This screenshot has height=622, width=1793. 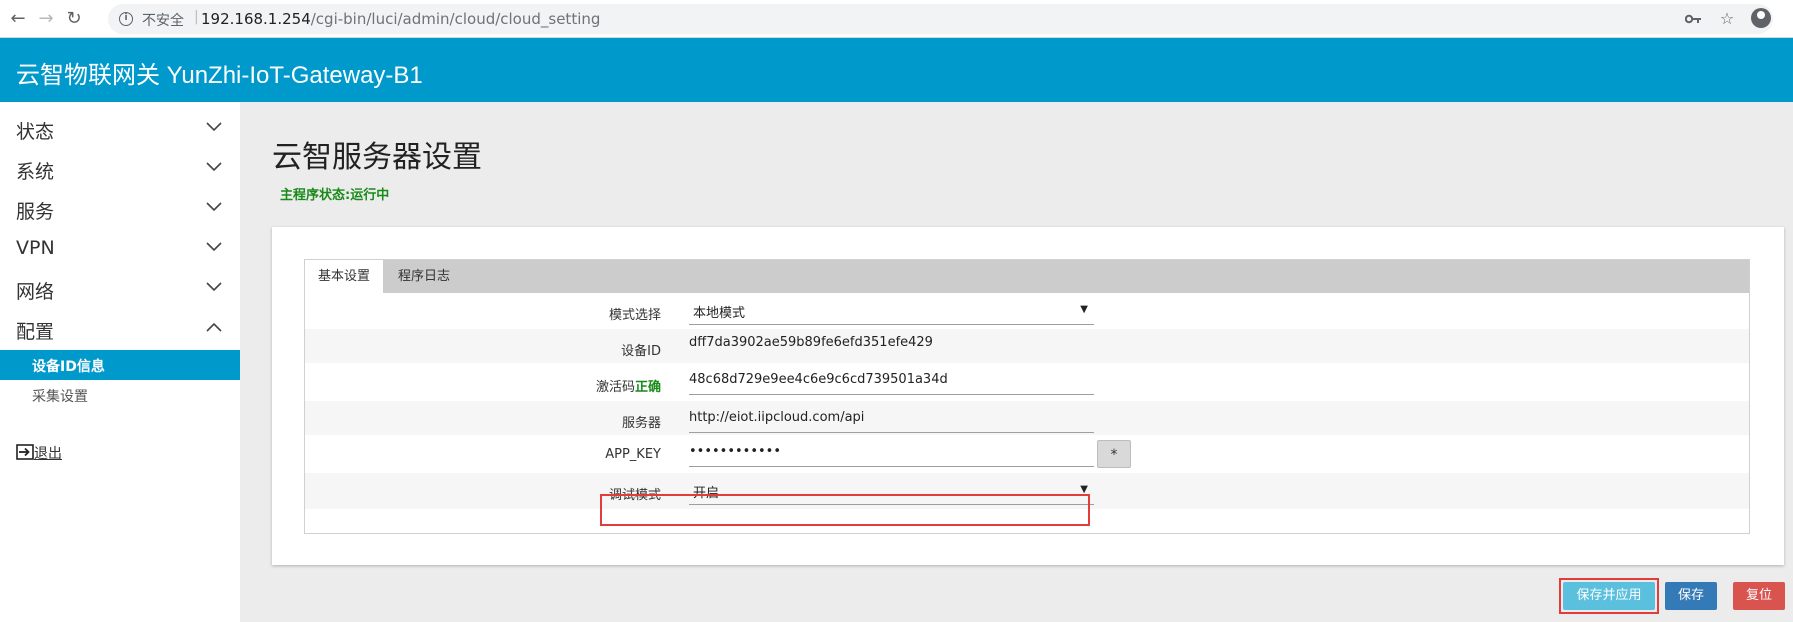 I want to click on activation-label: 激活码正确, so click(x=628, y=385).